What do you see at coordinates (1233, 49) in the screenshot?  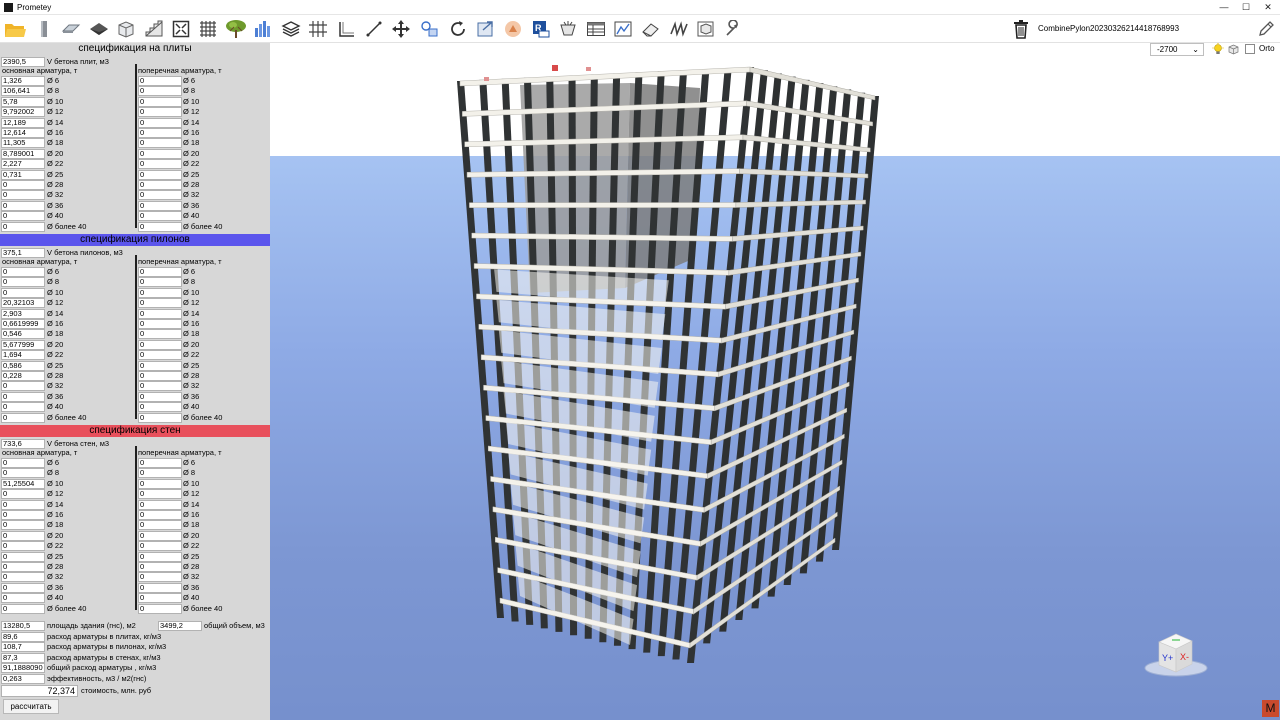 I see `cube-toggle-icon` at bounding box center [1233, 49].